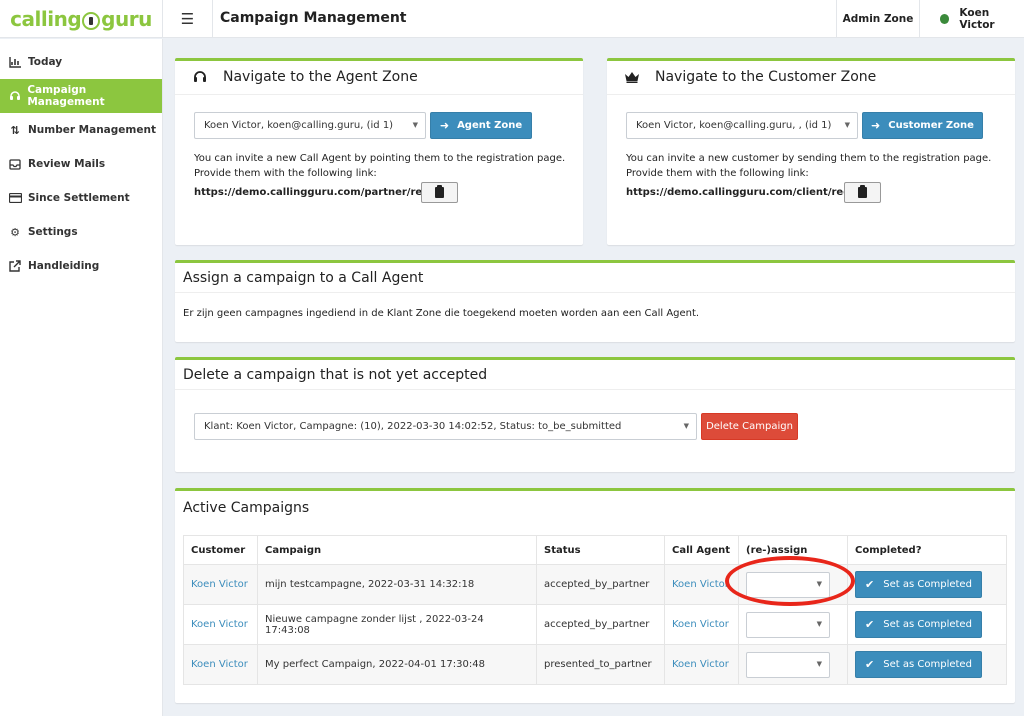  Describe the element at coordinates (701, 550) in the screenshot. I see `column-header-call-agent: Call Agent` at that location.